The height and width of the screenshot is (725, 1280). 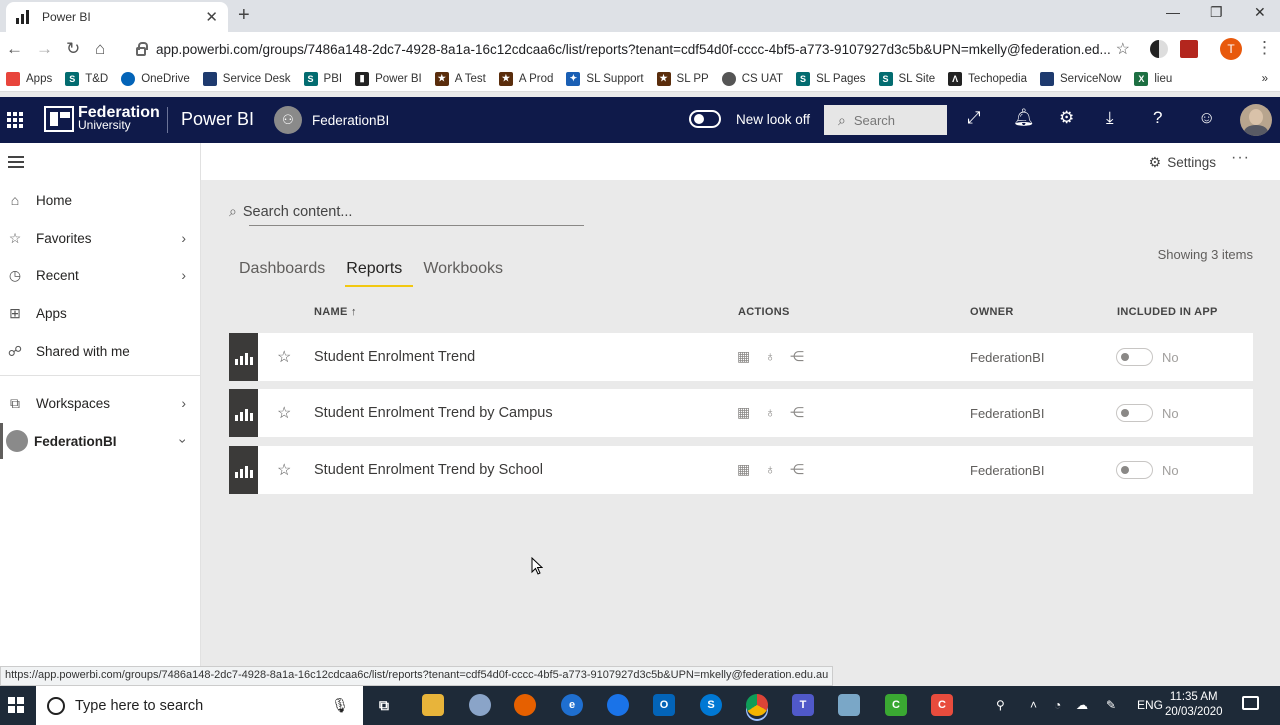 What do you see at coordinates (217, 119) in the screenshot?
I see `product-title: Power BI` at bounding box center [217, 119].